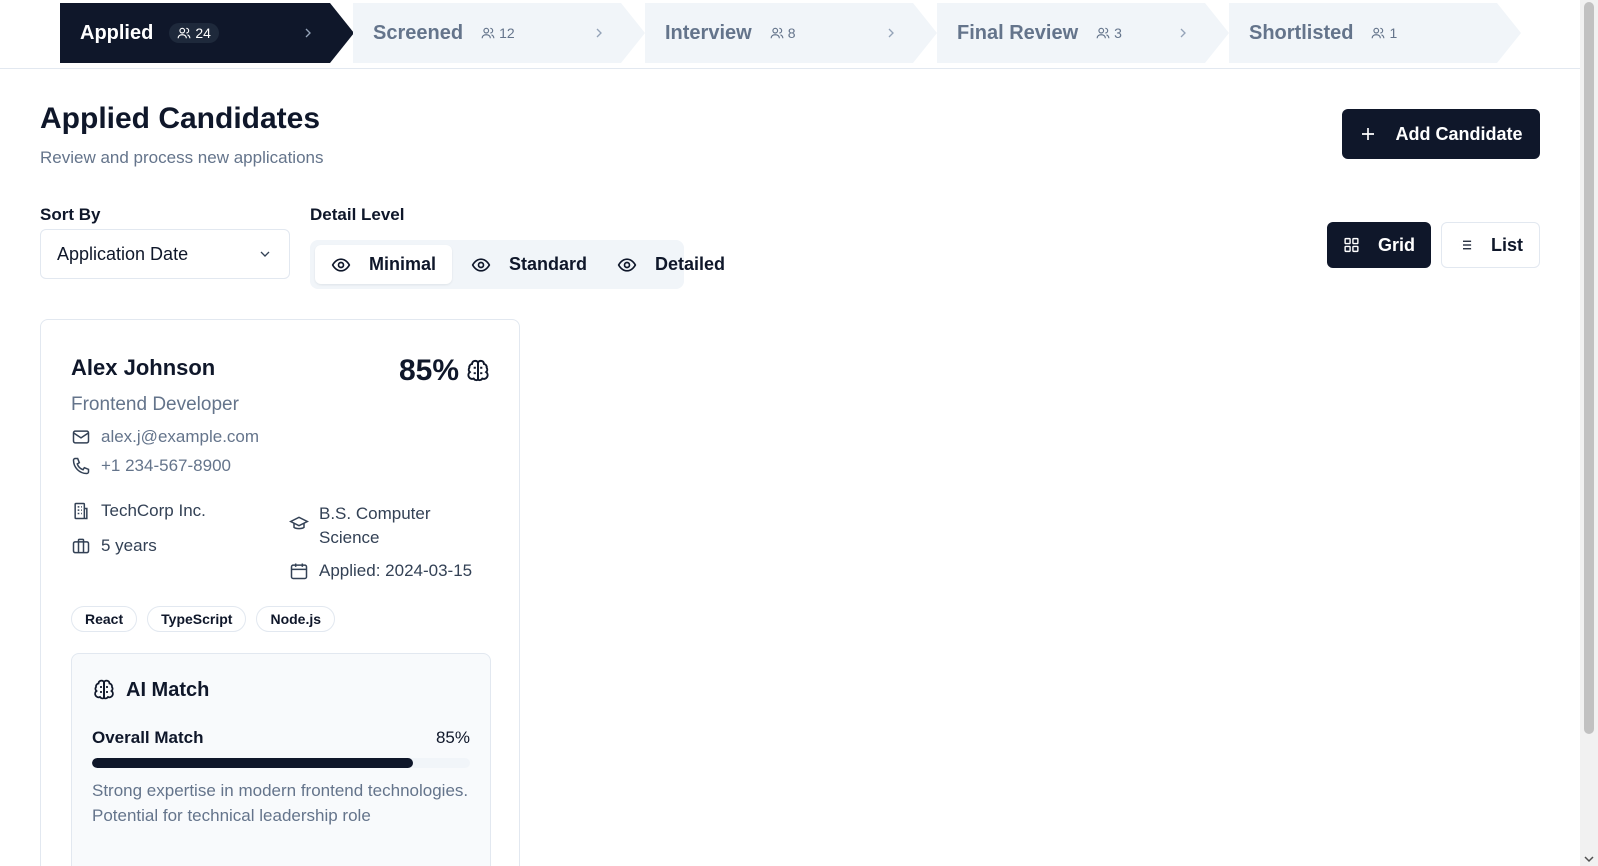  Describe the element at coordinates (129, 545) in the screenshot. I see `candidate-experience: 5 years` at that location.